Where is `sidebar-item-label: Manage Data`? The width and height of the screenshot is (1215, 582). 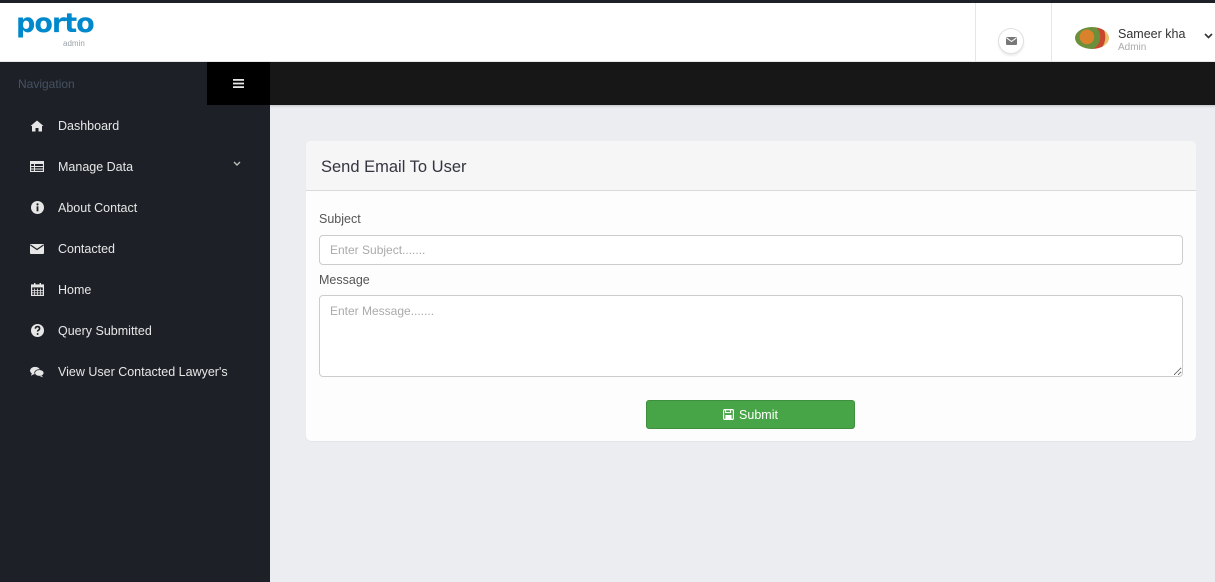
sidebar-item-label: Manage Data is located at coordinates (96, 166).